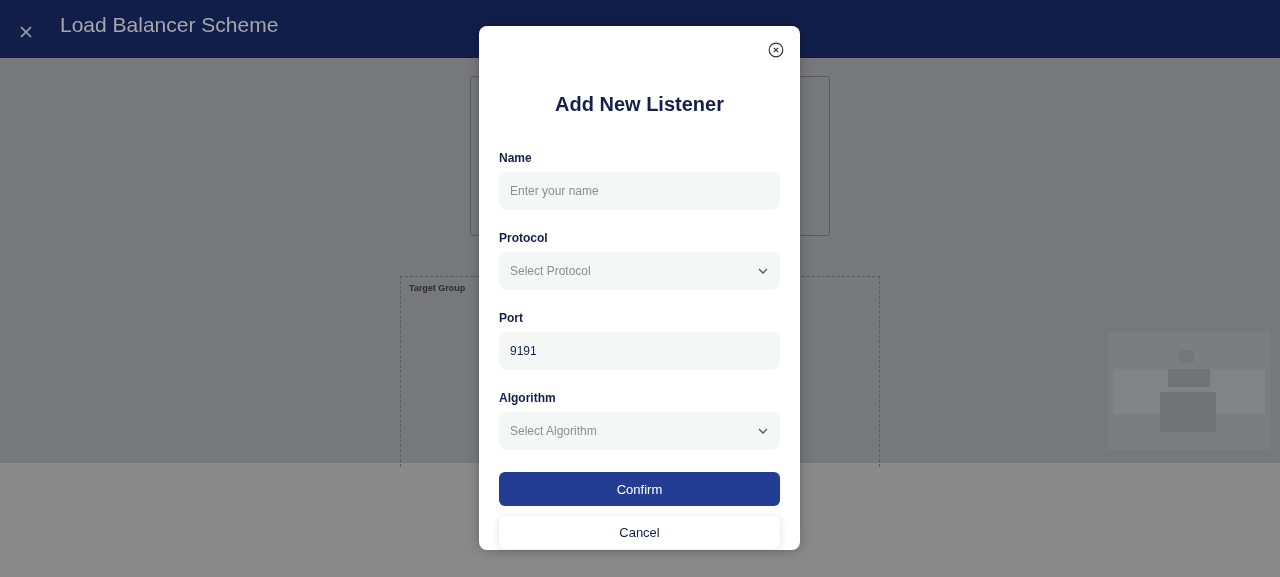 The width and height of the screenshot is (1280, 577). Describe the element at coordinates (639, 532) in the screenshot. I see `cancel-button: Cancel` at that location.